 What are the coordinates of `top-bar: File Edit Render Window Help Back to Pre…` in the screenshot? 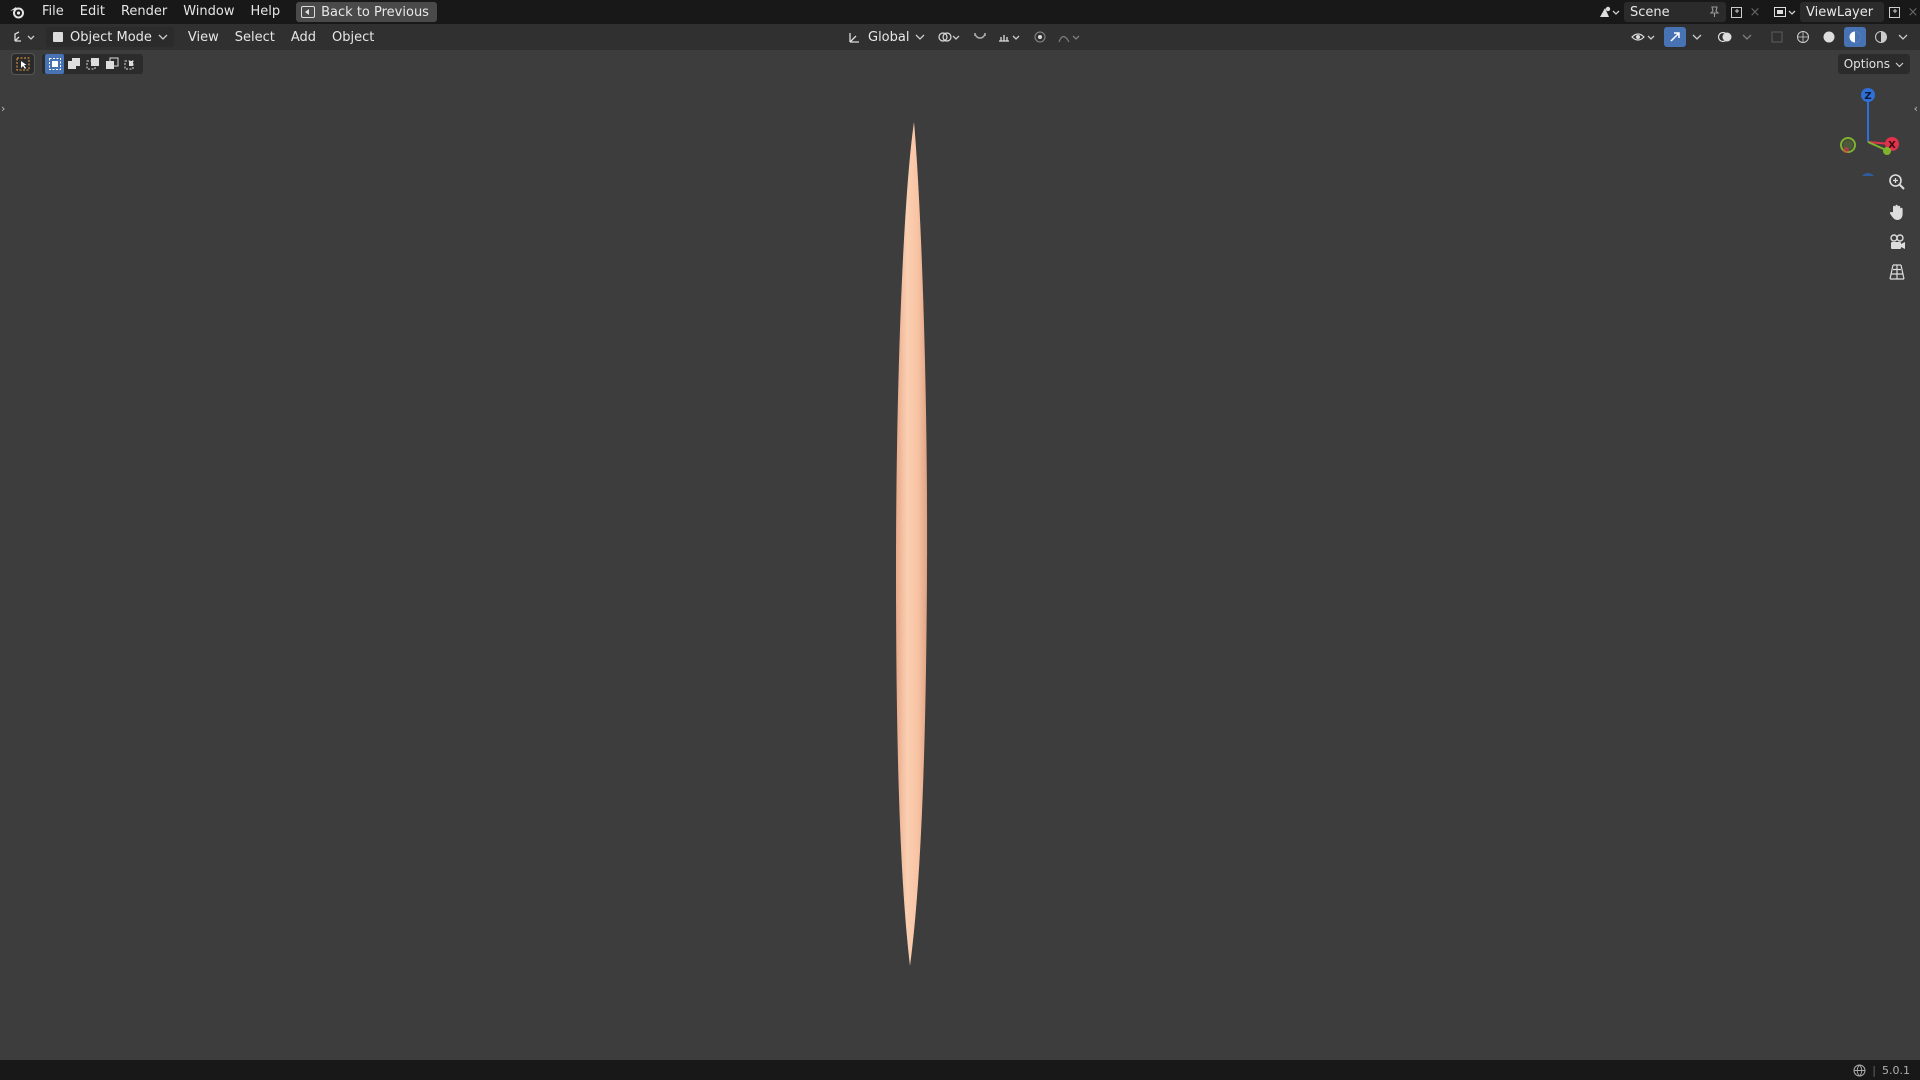 It's located at (960, 12).